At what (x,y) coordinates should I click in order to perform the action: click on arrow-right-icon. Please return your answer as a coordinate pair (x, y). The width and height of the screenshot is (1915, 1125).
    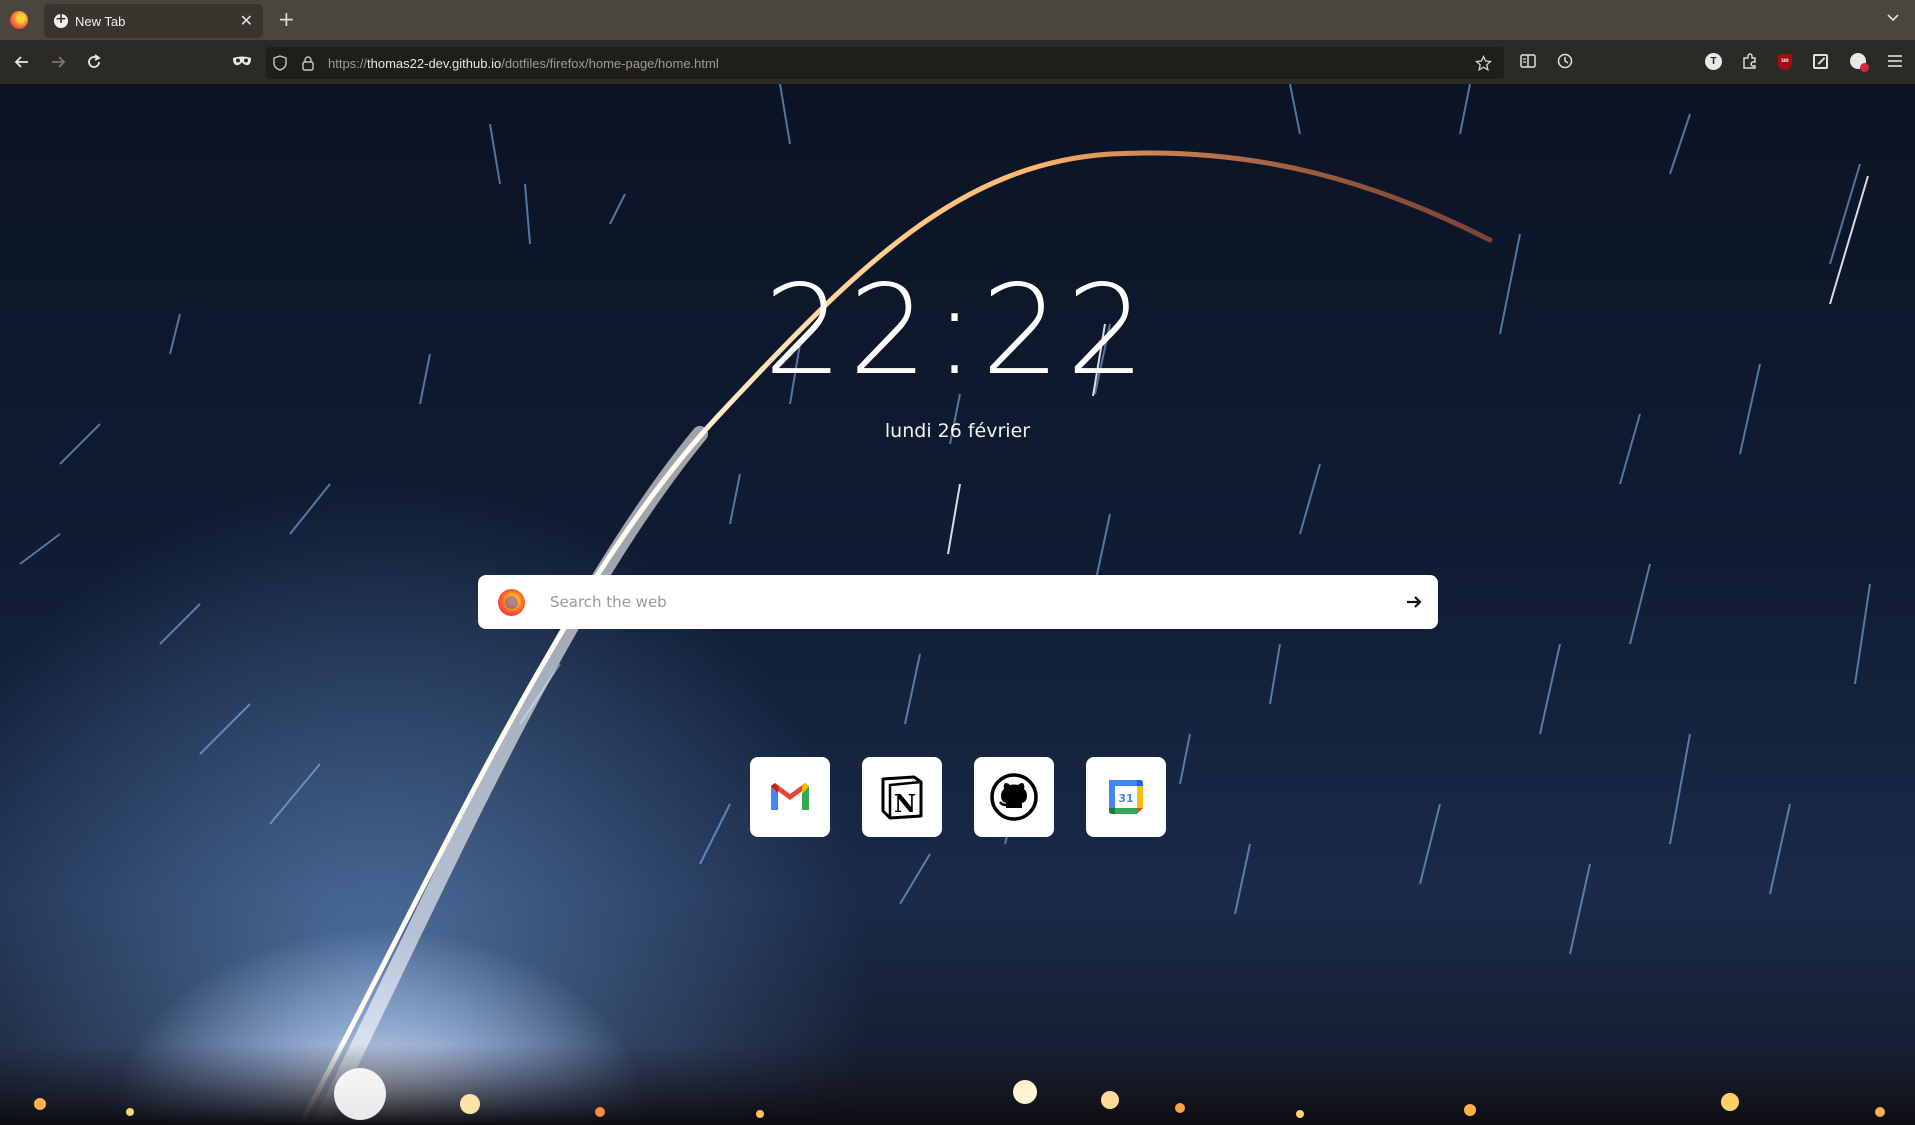
    Looking at the image, I should click on (1414, 602).